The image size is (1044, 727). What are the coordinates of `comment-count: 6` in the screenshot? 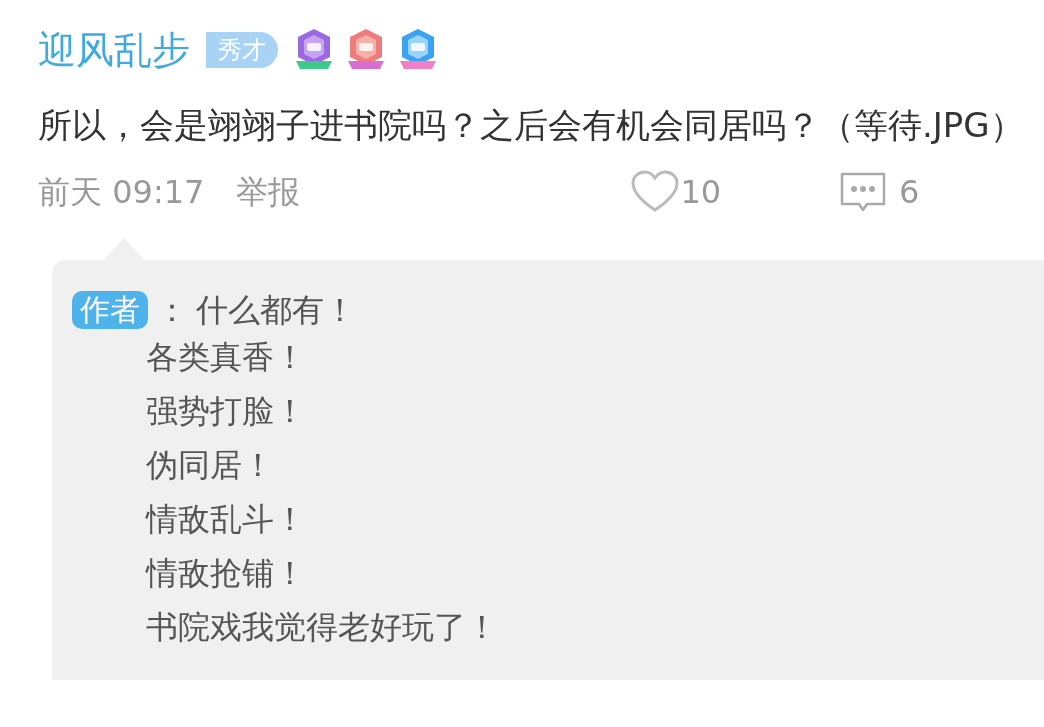 It's located at (909, 192).